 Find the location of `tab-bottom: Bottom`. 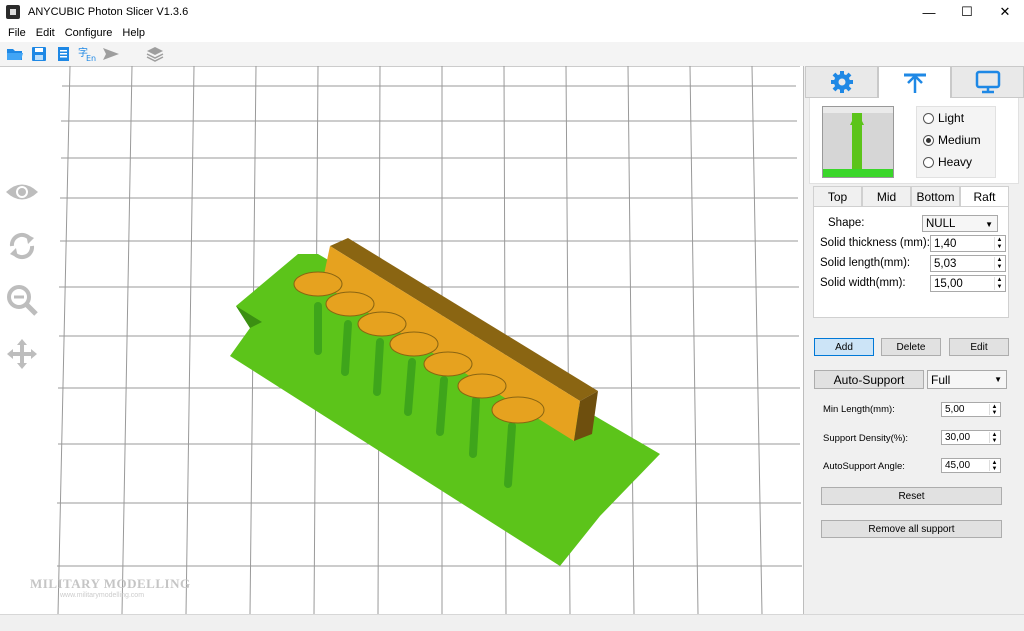

tab-bottom: Bottom is located at coordinates (935, 196).